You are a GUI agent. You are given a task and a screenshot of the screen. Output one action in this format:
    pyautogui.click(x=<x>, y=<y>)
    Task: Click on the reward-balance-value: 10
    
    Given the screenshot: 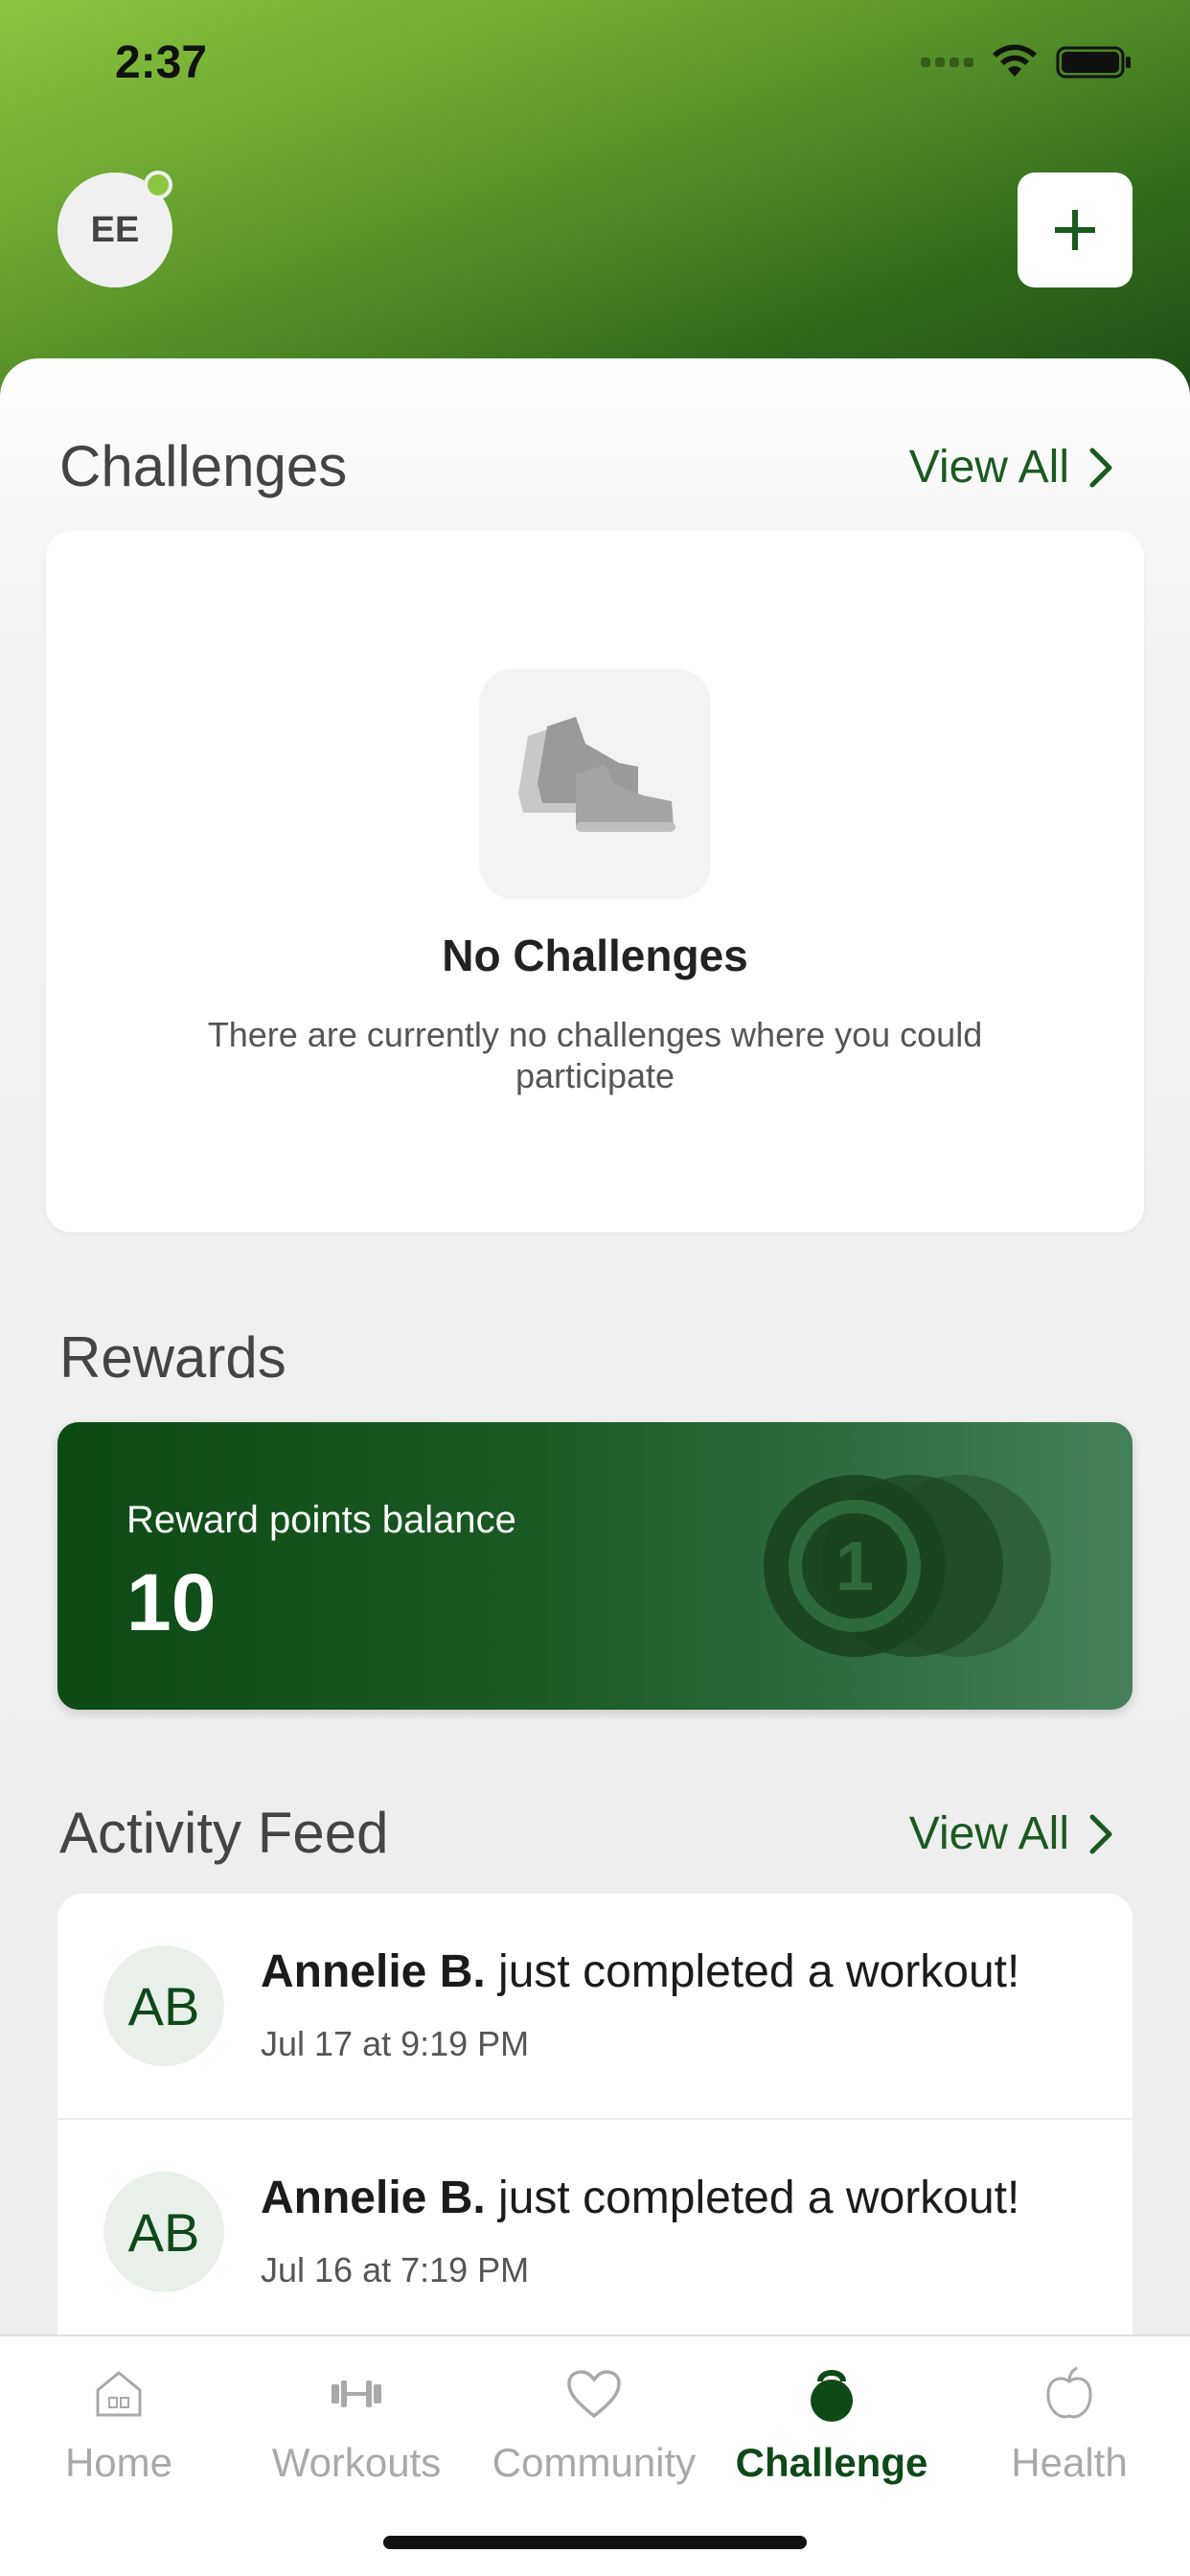 What is the action you would take?
    pyautogui.click(x=171, y=1602)
    